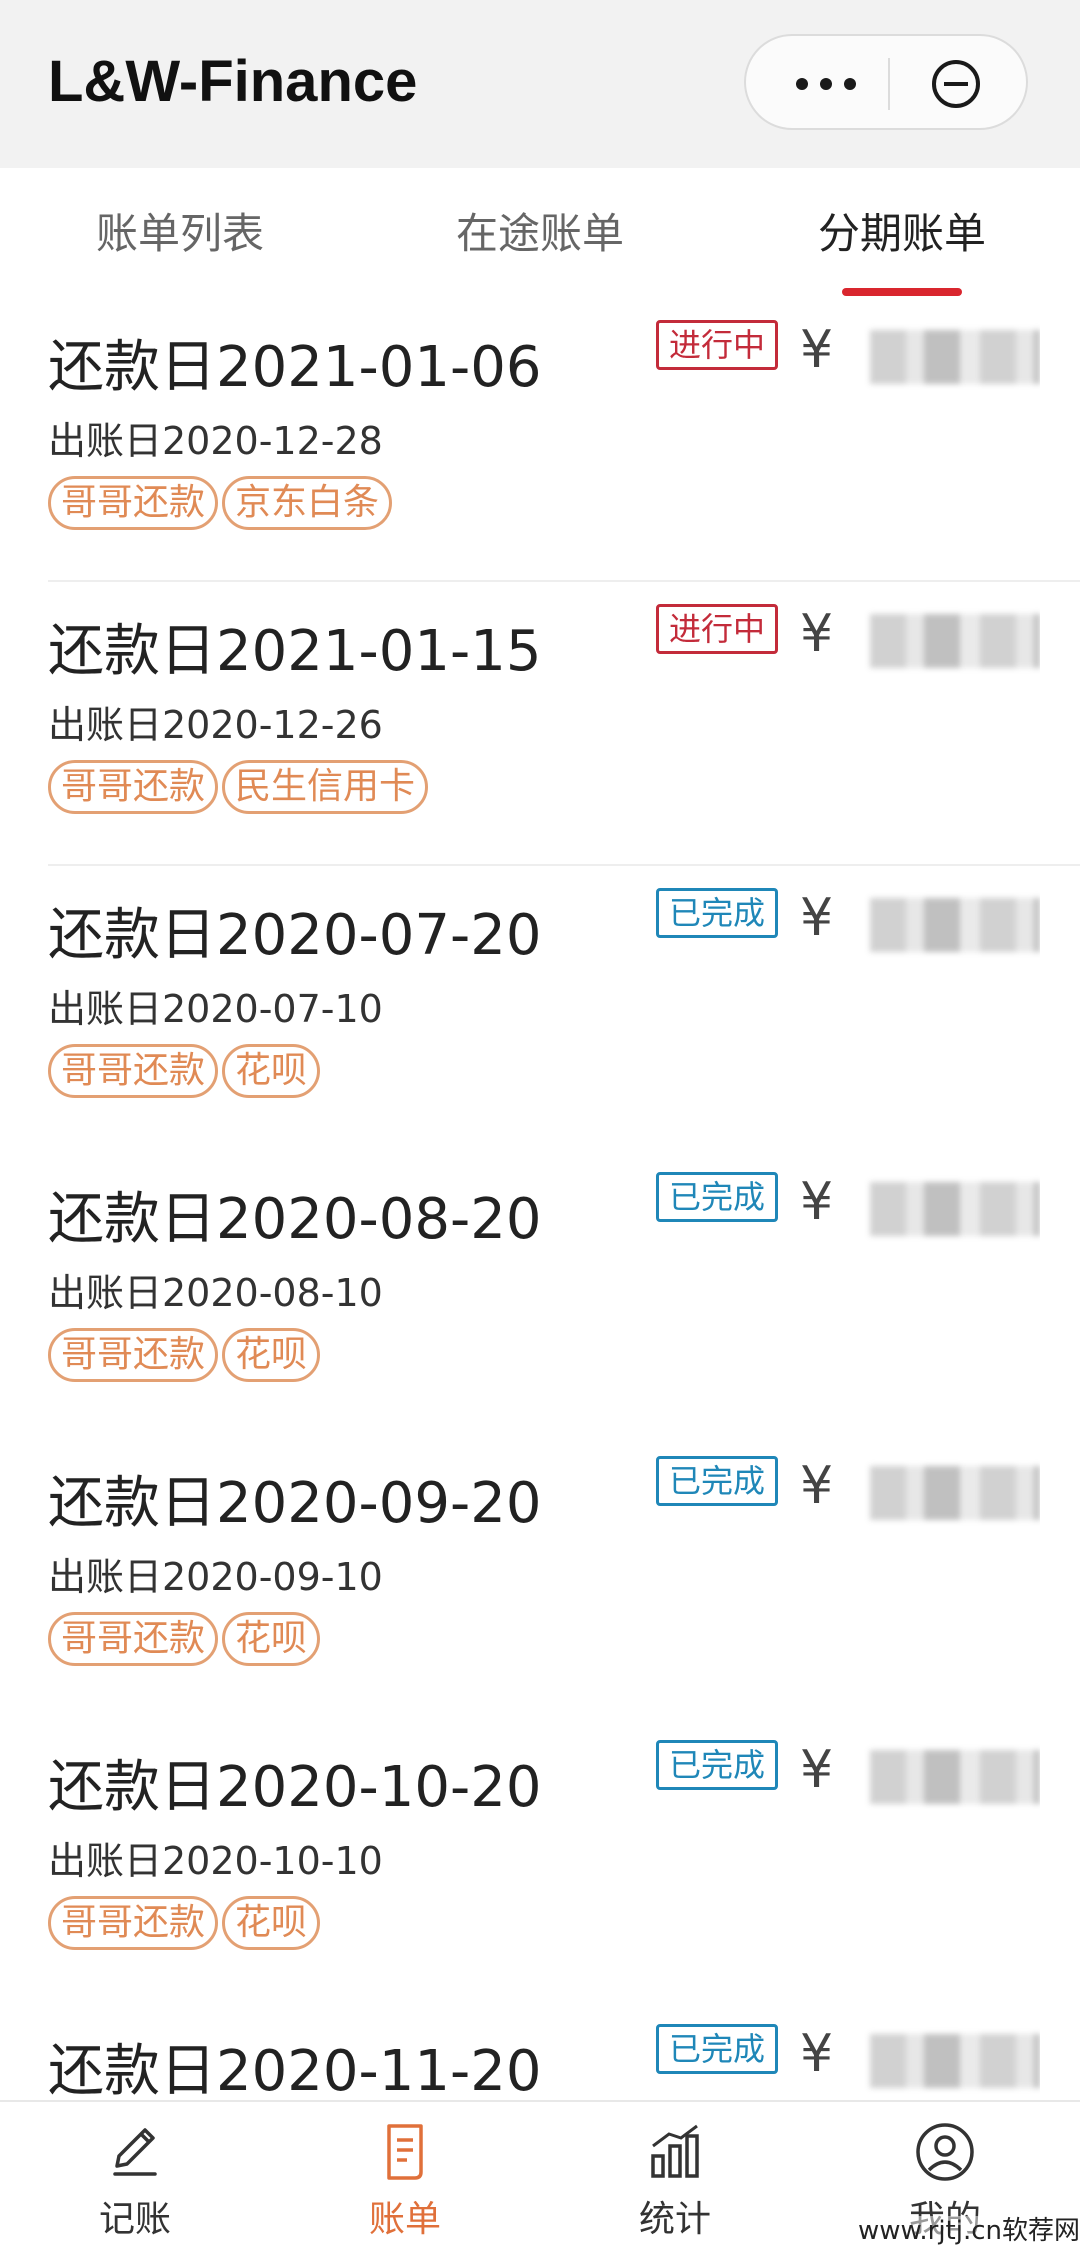  I want to click on repayment-date: 还款日2021-01-06, so click(295, 367).